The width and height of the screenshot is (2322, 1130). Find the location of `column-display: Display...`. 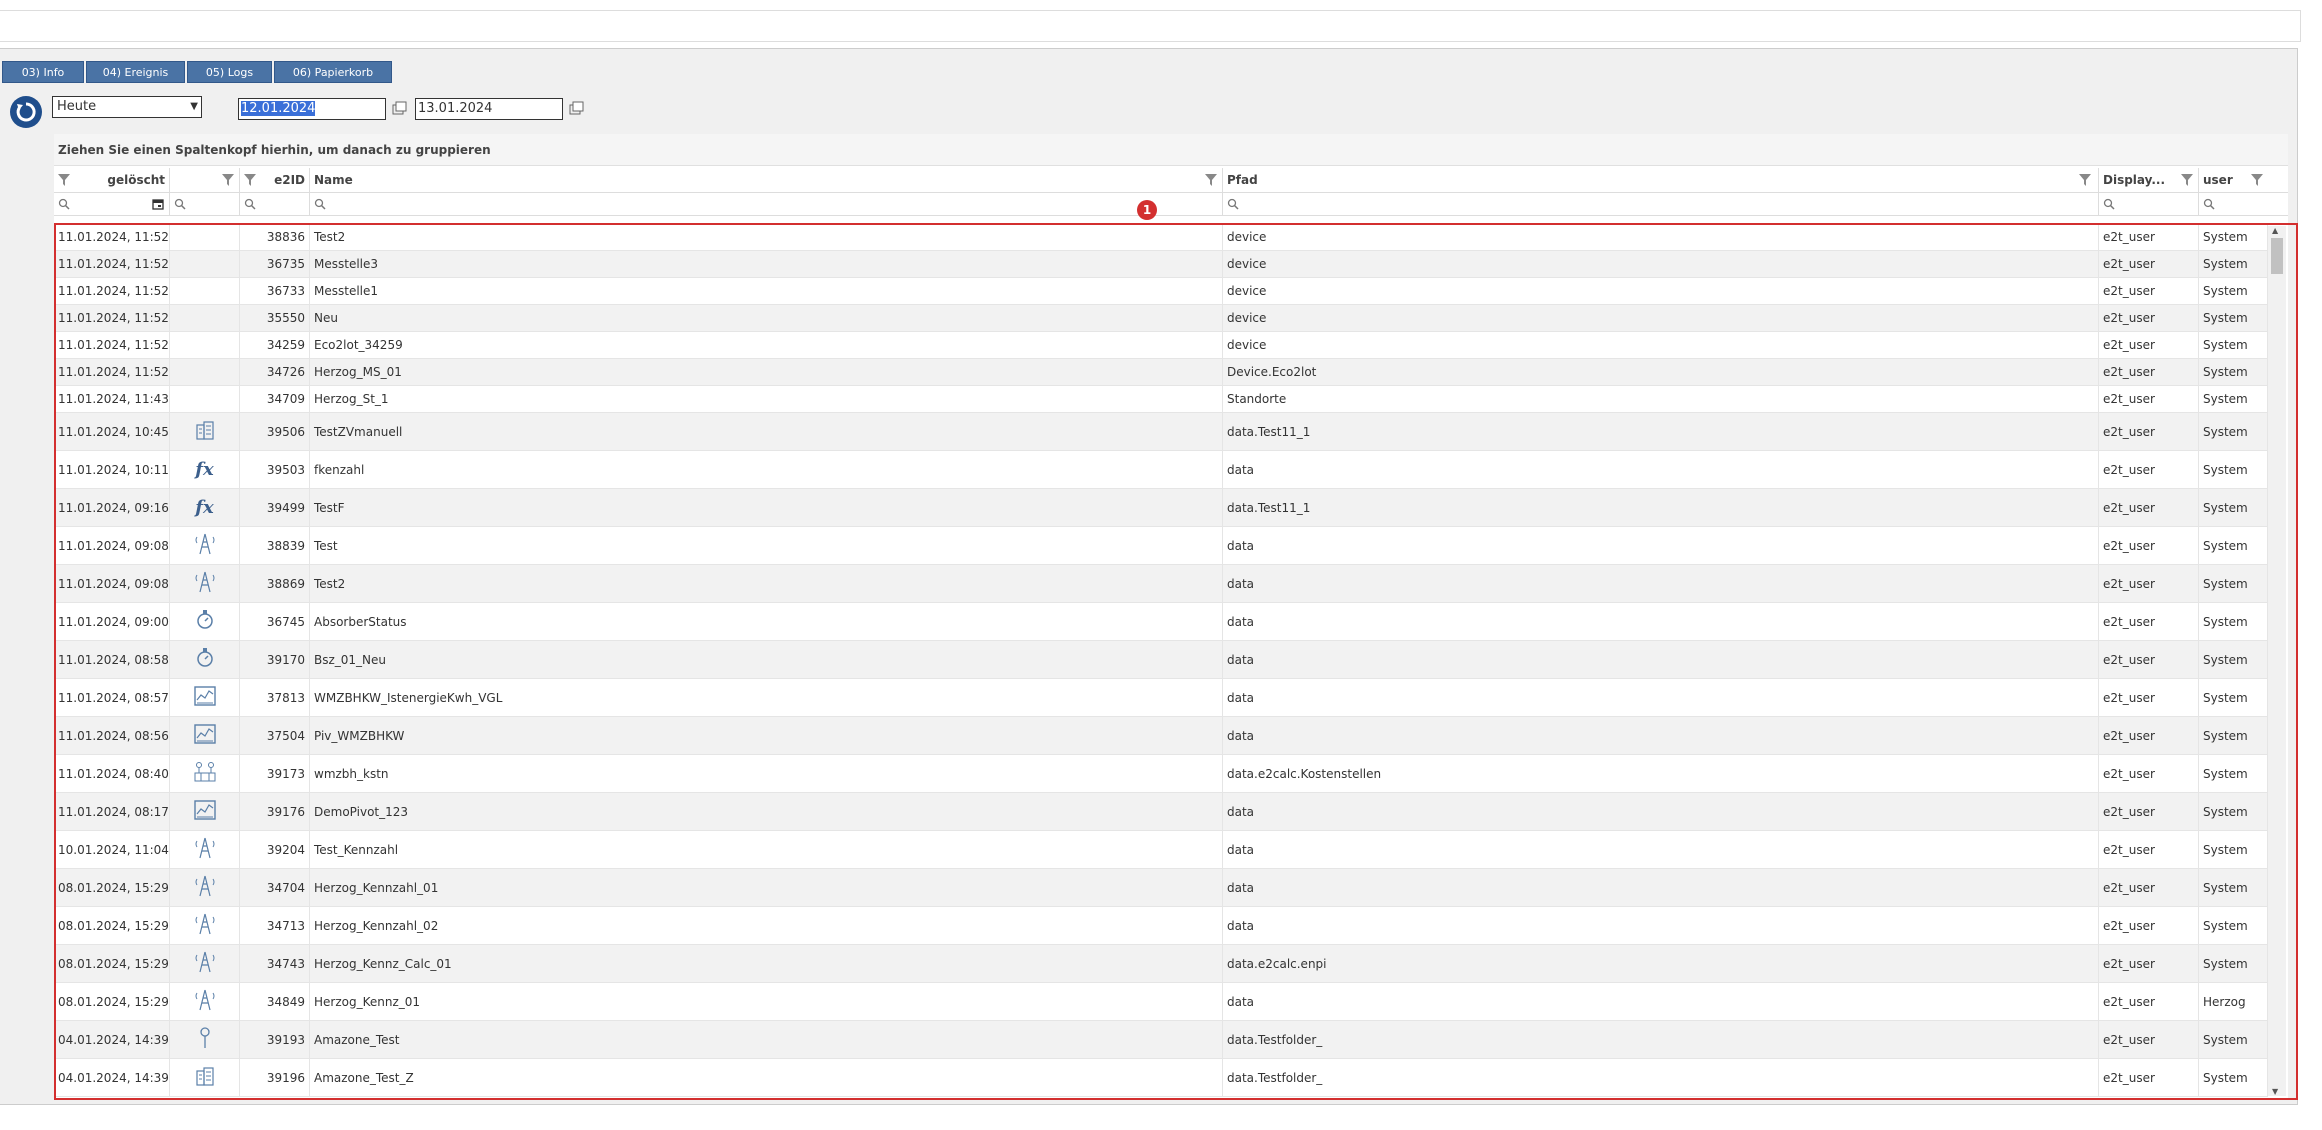

column-display: Display... is located at coordinates (2149, 180).